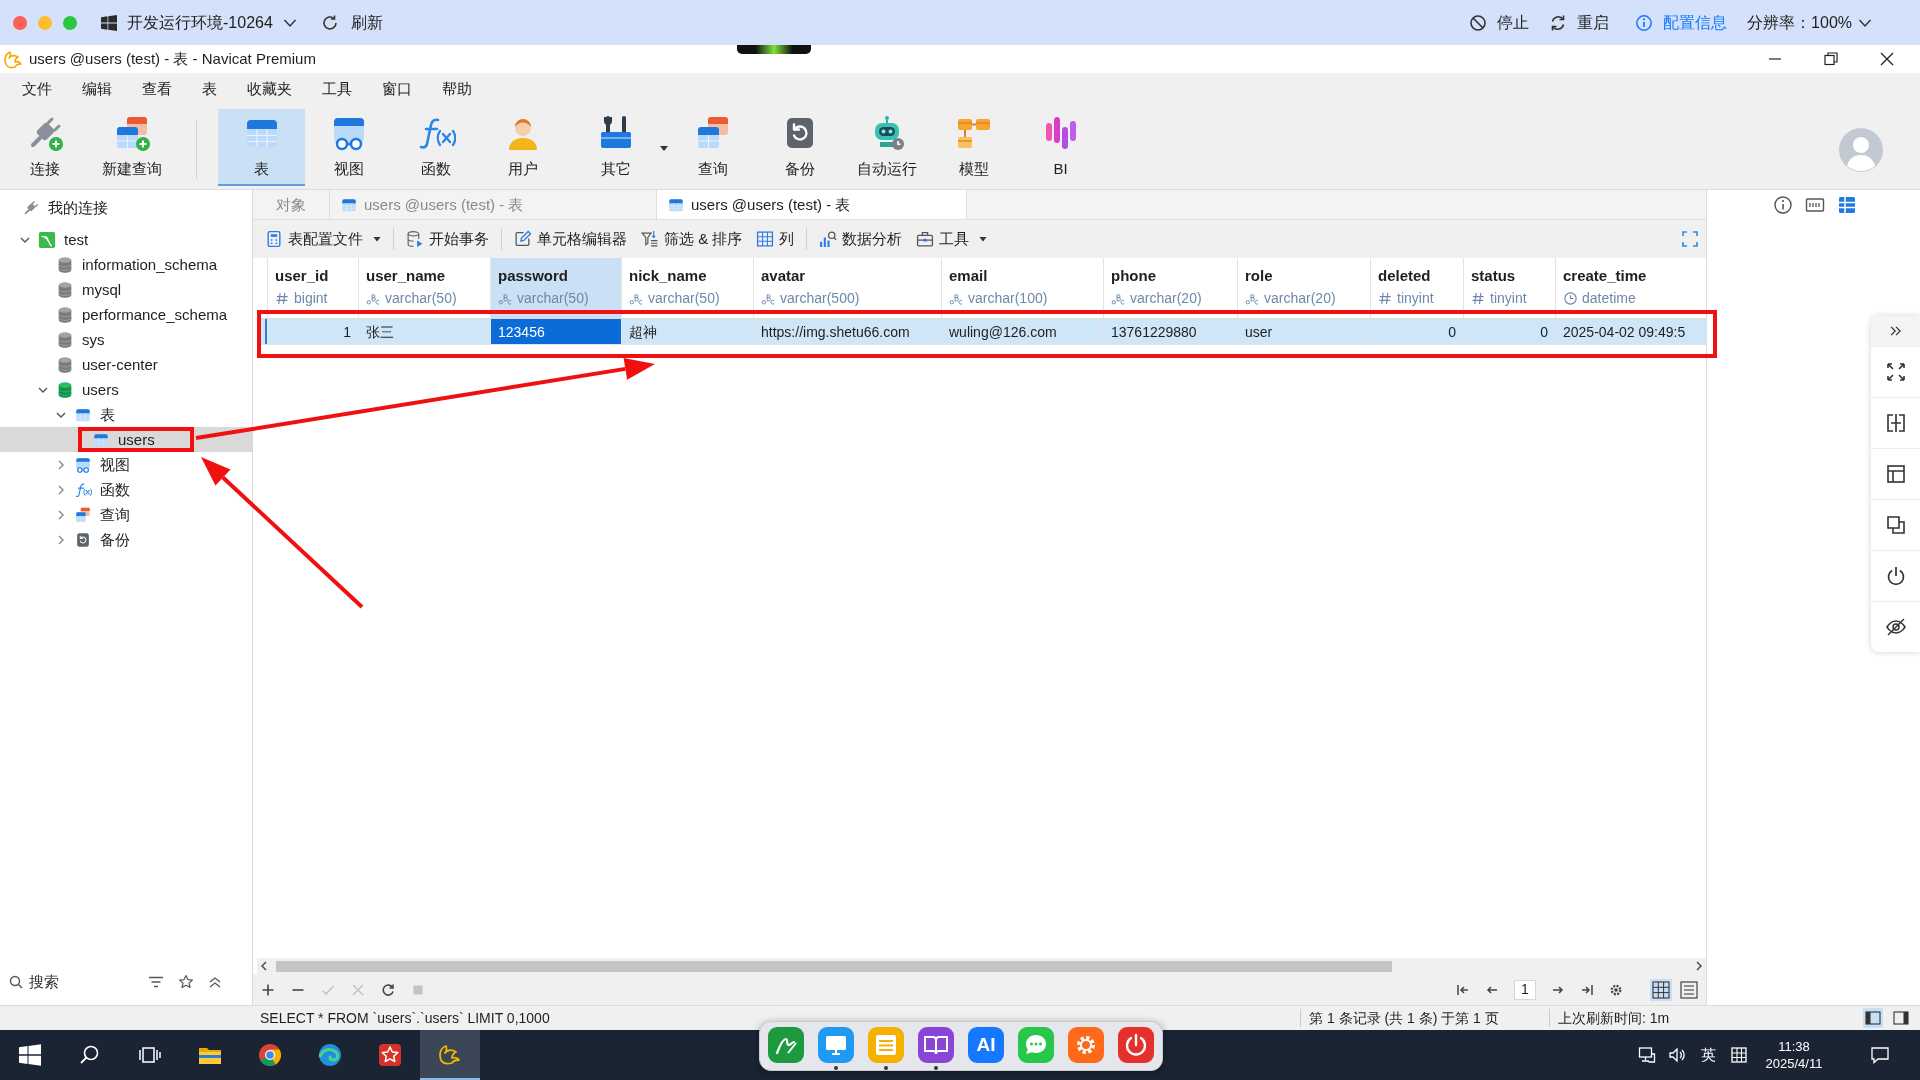 The width and height of the screenshot is (1920, 1080). I want to click on menu-item: 收藏夹, so click(269, 89).